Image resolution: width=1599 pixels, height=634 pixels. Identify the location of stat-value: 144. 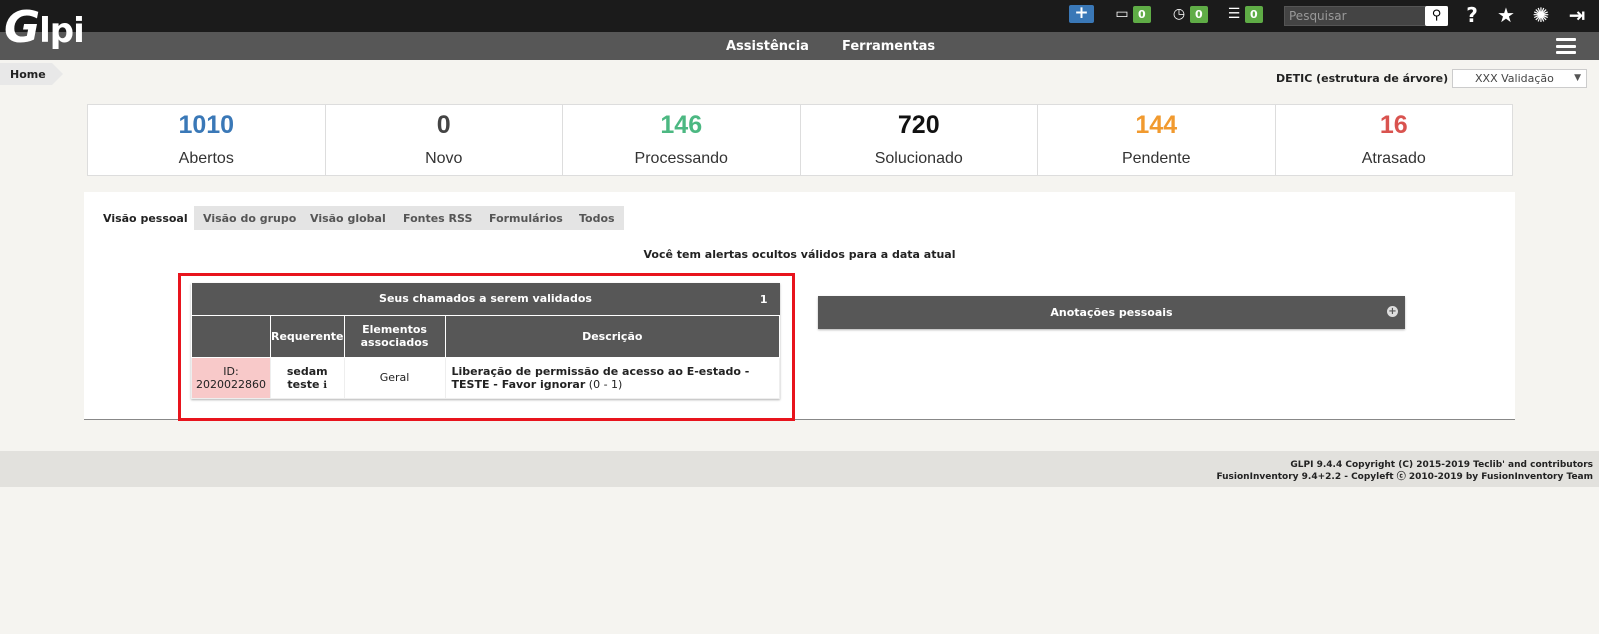
(1156, 125).